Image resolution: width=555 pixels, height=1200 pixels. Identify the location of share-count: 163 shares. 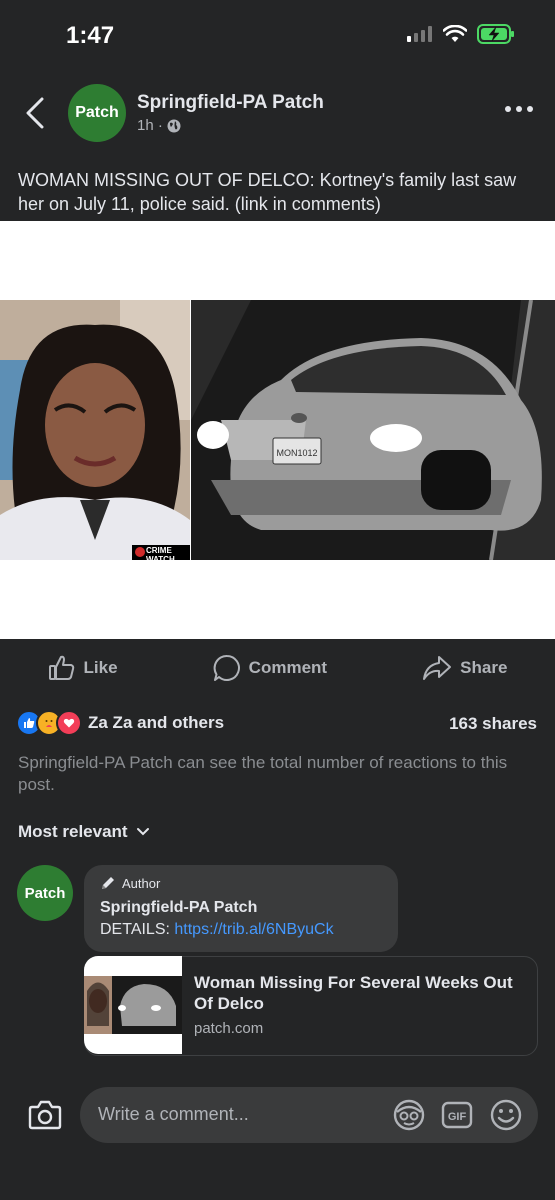
(493, 724).